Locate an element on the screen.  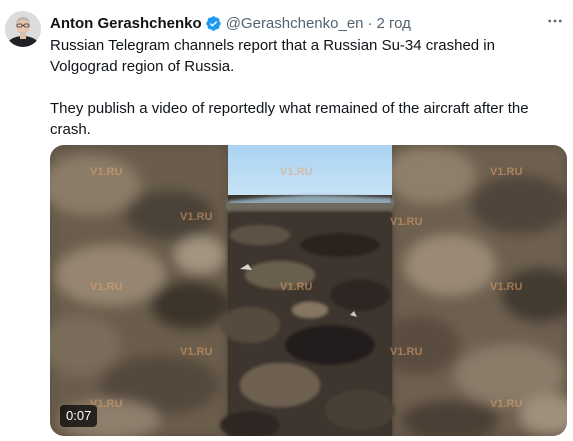
author-handle: @Gerashchenko_en is located at coordinates (295, 23).